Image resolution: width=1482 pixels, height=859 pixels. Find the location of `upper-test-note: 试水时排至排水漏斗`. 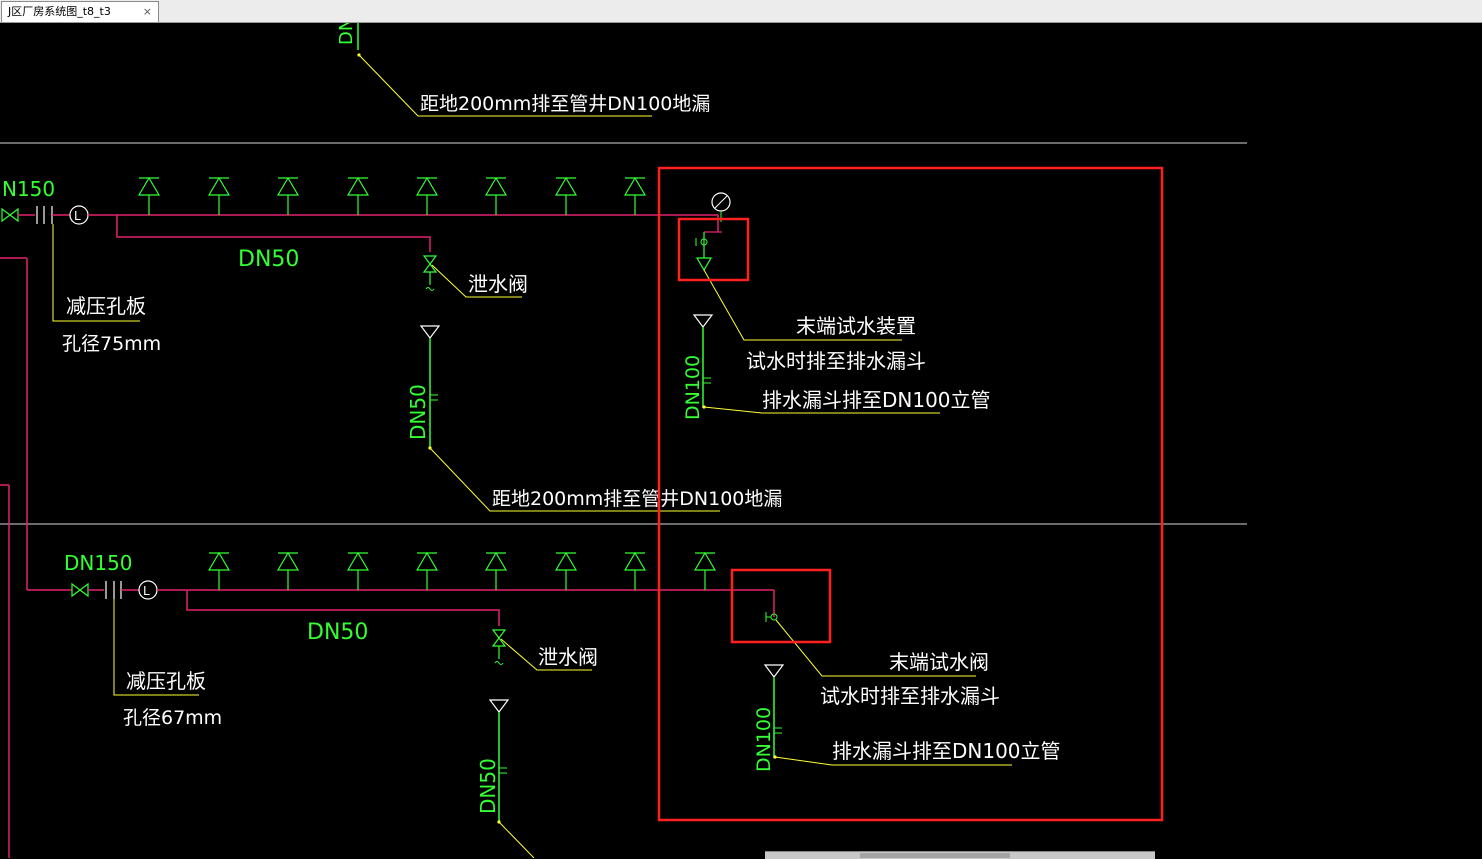

upper-test-note: 试水时排至排水漏斗 is located at coordinates (836, 361).